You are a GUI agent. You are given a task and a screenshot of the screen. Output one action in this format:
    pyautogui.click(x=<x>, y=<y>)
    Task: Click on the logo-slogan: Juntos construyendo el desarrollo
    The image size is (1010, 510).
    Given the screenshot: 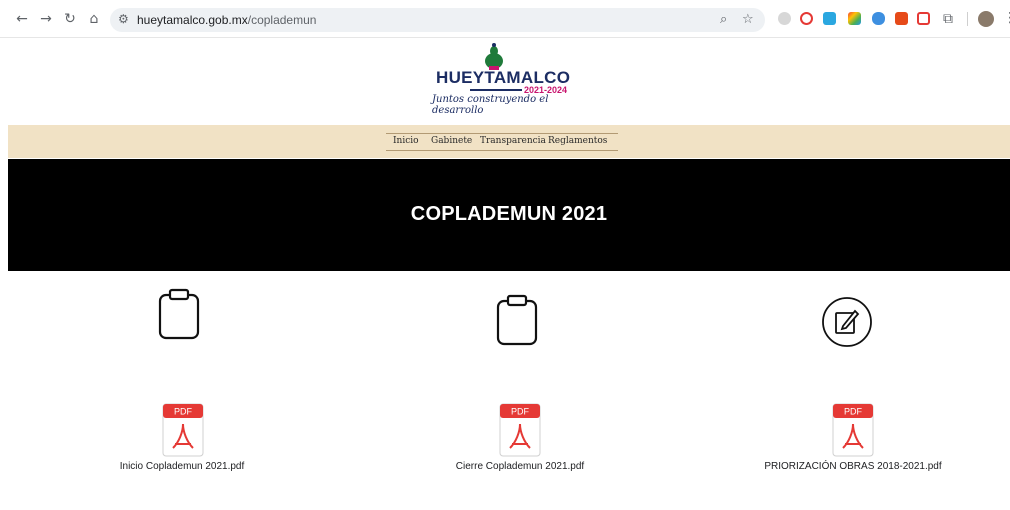 What is the action you would take?
    pyautogui.click(x=490, y=105)
    